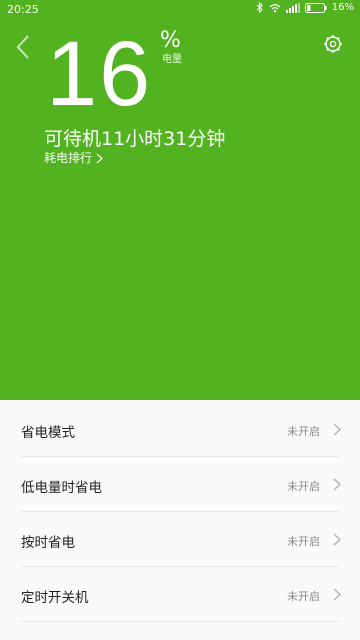 The height and width of the screenshot is (640, 360). I want to click on settings-button, so click(333, 44).